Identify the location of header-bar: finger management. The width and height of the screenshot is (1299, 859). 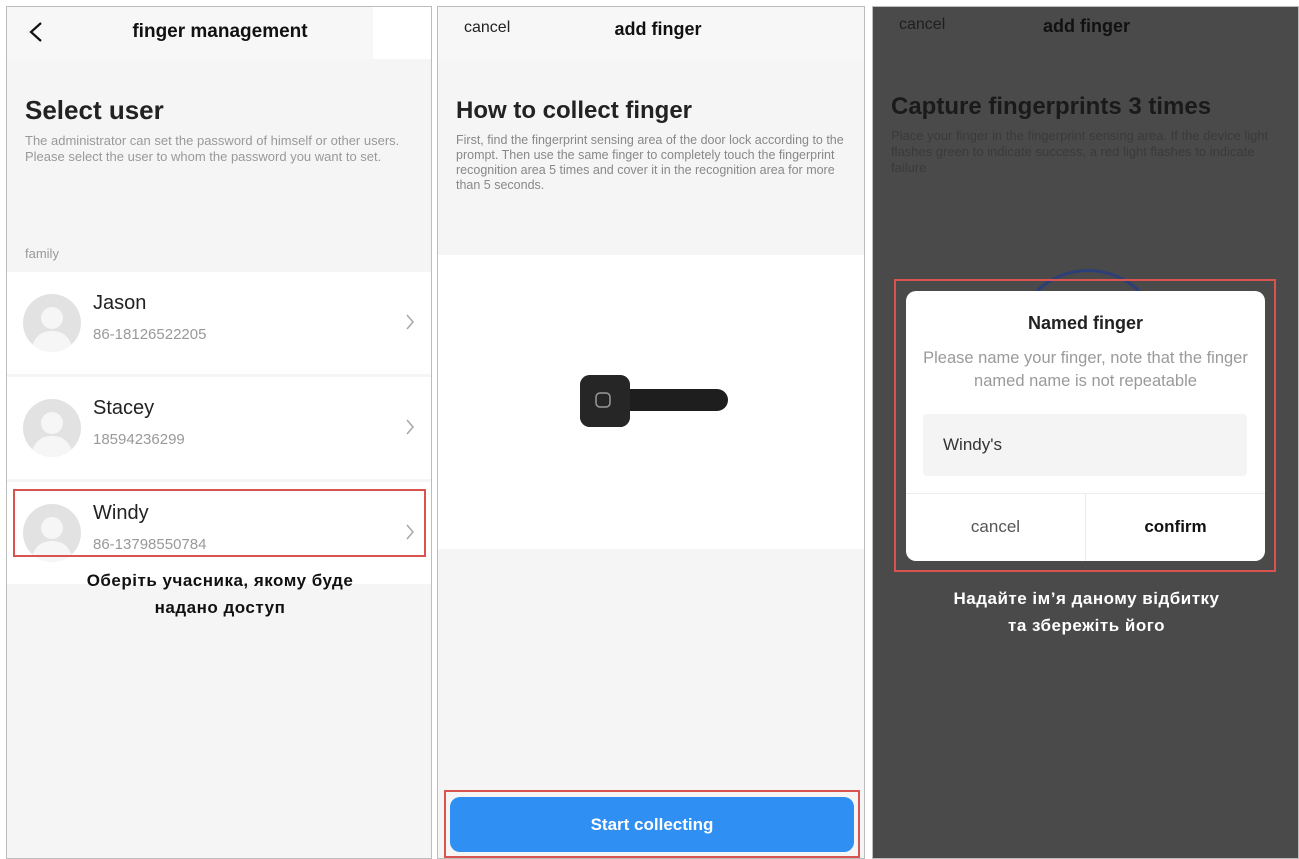
(219, 33).